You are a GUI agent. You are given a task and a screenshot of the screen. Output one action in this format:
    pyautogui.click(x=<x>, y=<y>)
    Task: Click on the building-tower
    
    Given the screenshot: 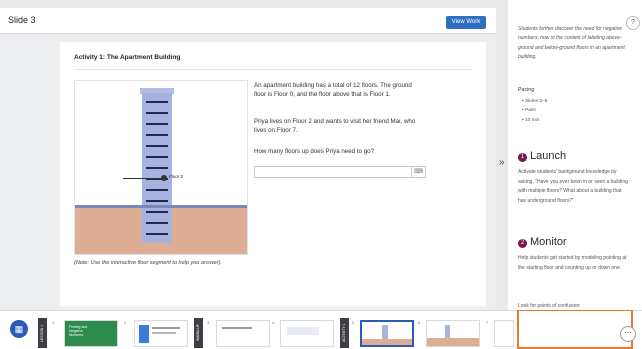 What is the action you would take?
    pyautogui.click(x=157, y=168)
    